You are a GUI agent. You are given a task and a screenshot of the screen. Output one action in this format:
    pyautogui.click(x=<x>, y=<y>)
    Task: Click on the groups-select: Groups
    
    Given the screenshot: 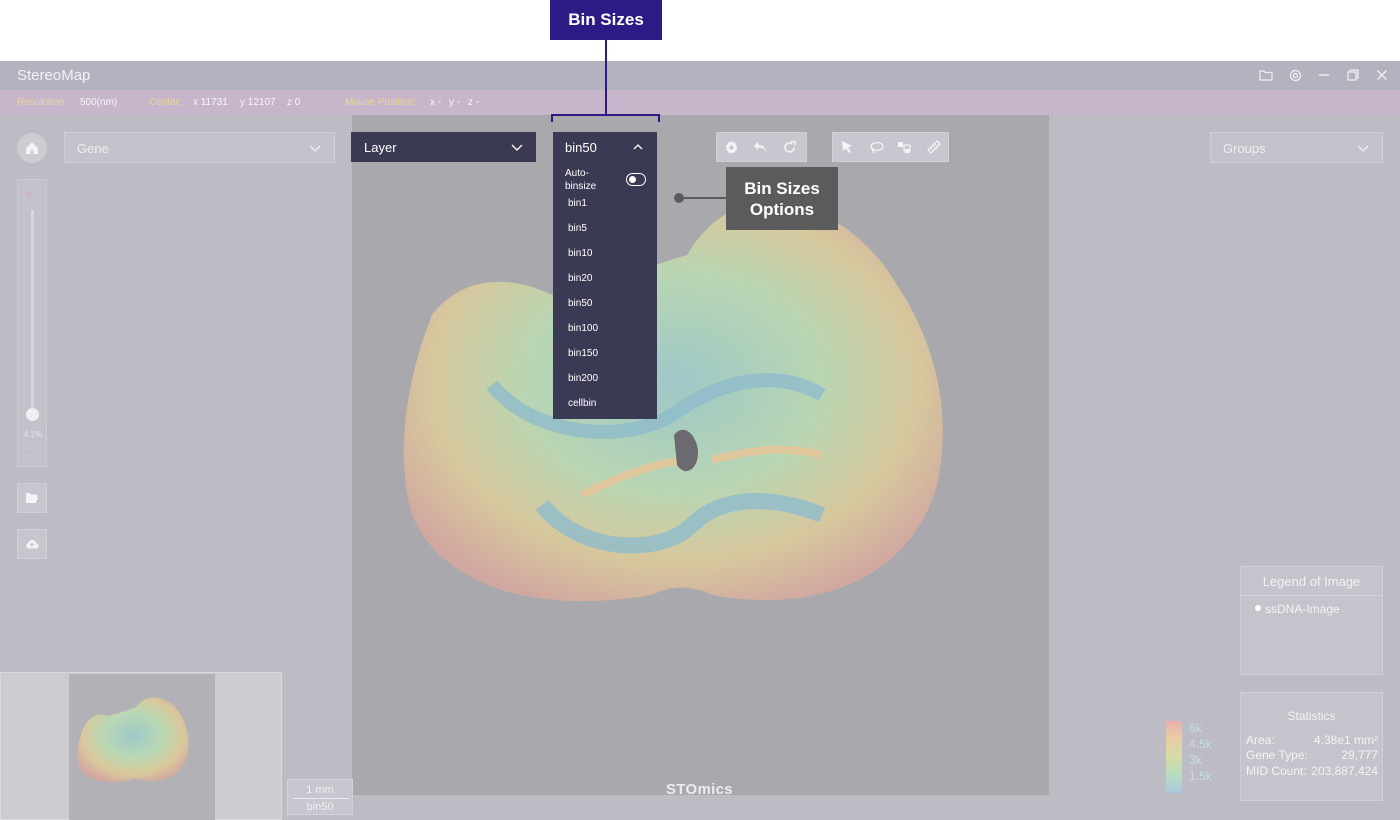 What is the action you would take?
    pyautogui.click(x=1296, y=147)
    